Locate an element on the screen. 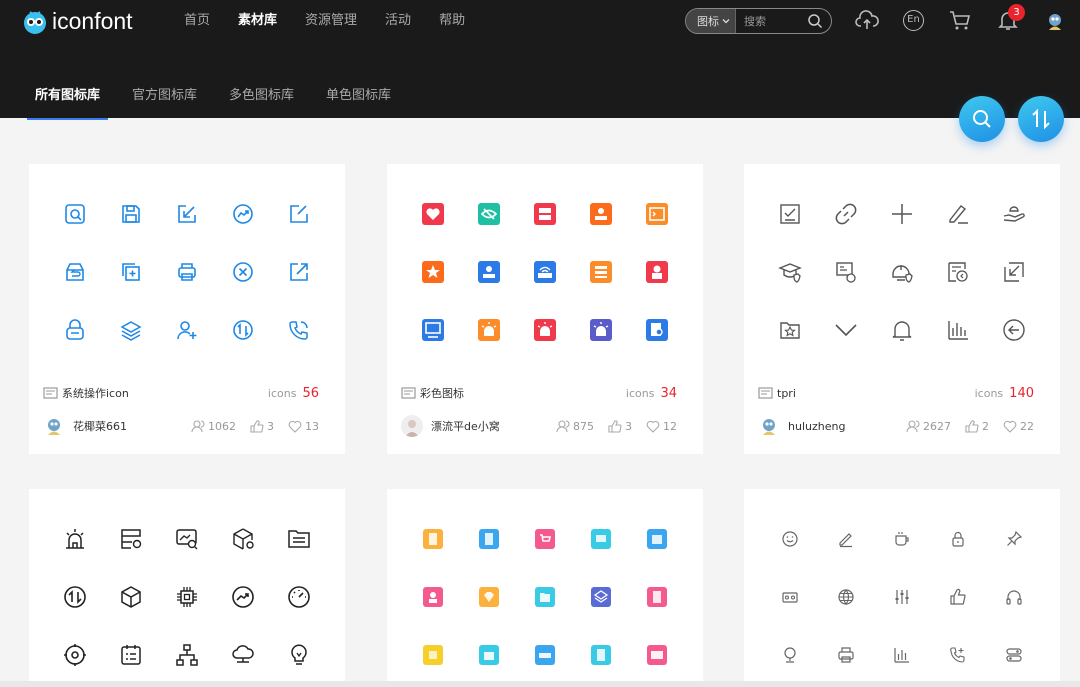 The height and width of the screenshot is (687, 1080). library-name: 彩色图标 is located at coordinates (523, 393).